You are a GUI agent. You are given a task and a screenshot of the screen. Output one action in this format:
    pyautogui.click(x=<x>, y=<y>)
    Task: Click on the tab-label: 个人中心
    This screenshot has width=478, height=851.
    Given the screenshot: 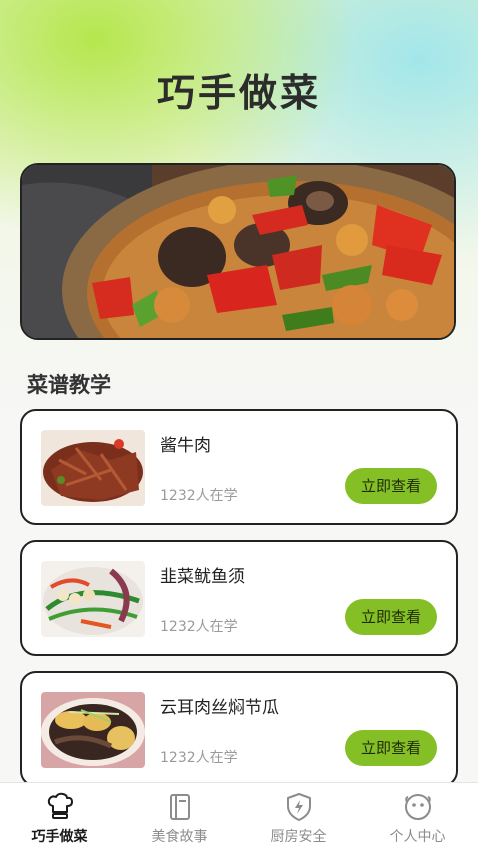 What is the action you would take?
    pyautogui.click(x=417, y=837)
    